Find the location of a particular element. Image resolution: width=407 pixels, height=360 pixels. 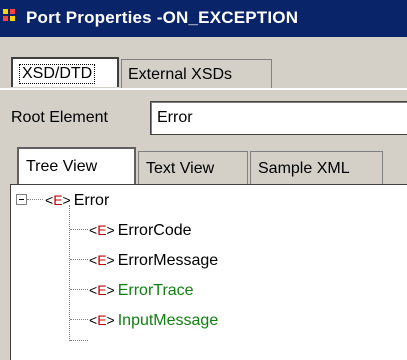

tab-tree-view: Tree View is located at coordinates (76, 165).